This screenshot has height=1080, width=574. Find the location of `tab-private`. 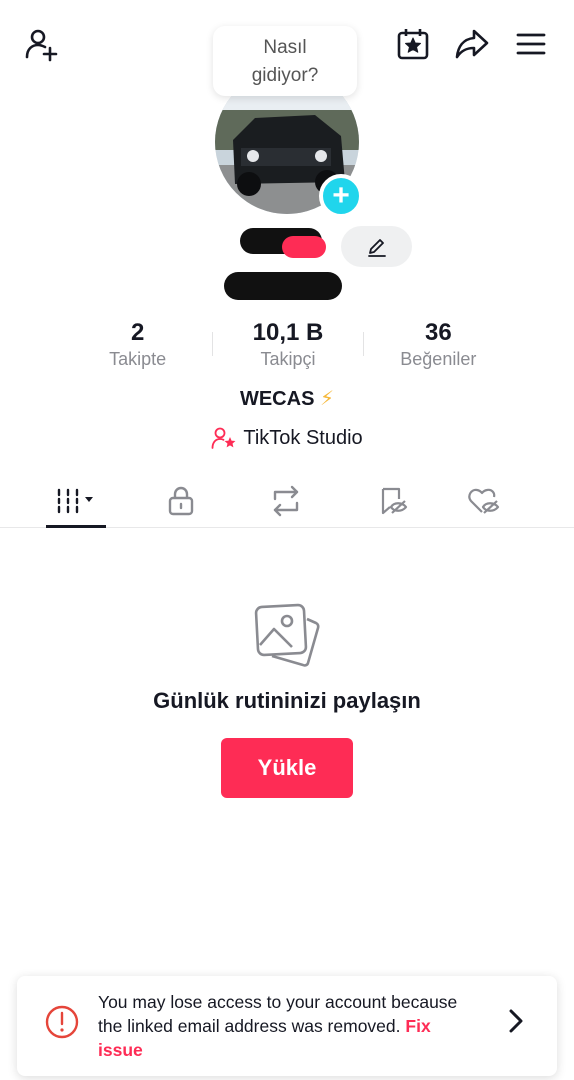

tab-private is located at coordinates (181, 500).